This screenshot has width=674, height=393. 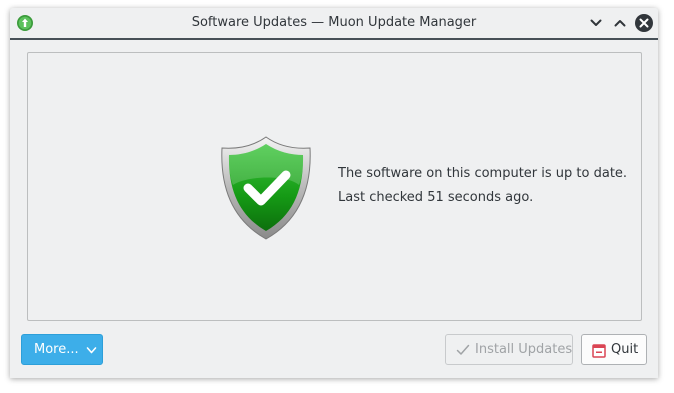 What do you see at coordinates (625, 349) in the screenshot?
I see `quit-label: Quit` at bounding box center [625, 349].